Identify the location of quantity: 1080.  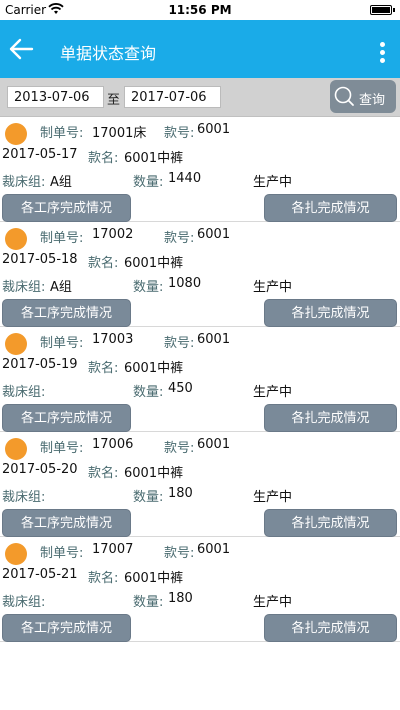
(185, 283).